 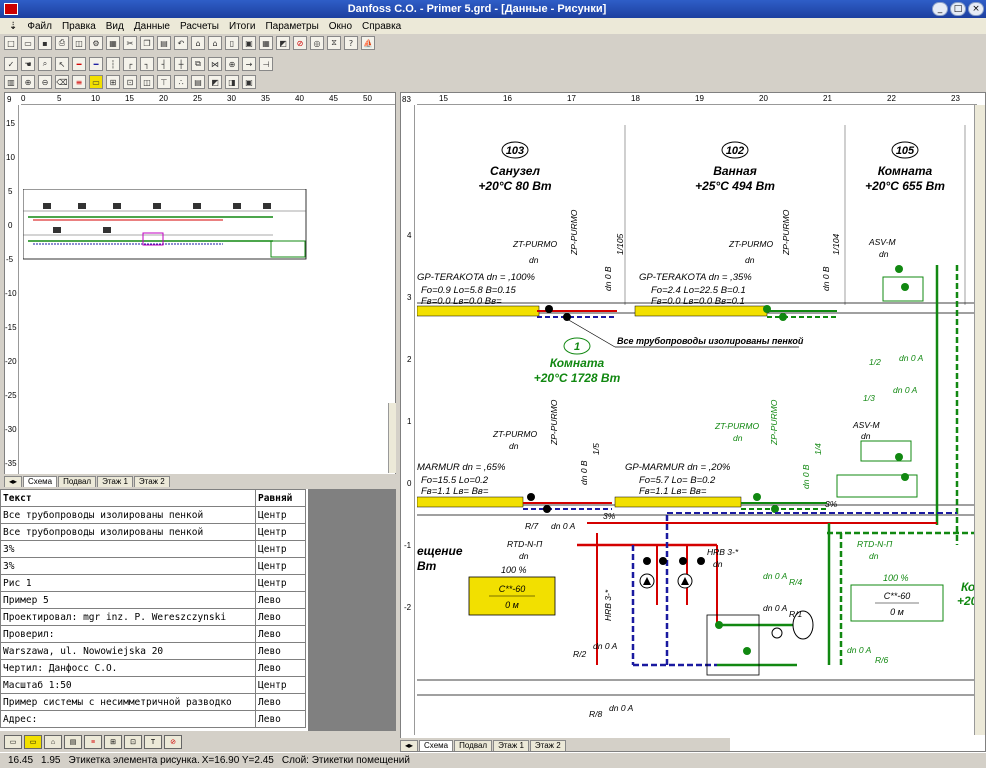 What do you see at coordinates (147, 64) in the screenshot?
I see `elbow2-icon: ┐` at bounding box center [147, 64].